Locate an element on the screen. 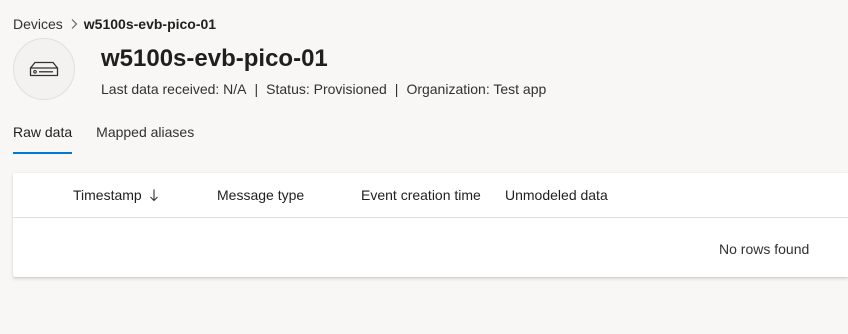  tab-raw-data: Raw data is located at coordinates (43, 138).